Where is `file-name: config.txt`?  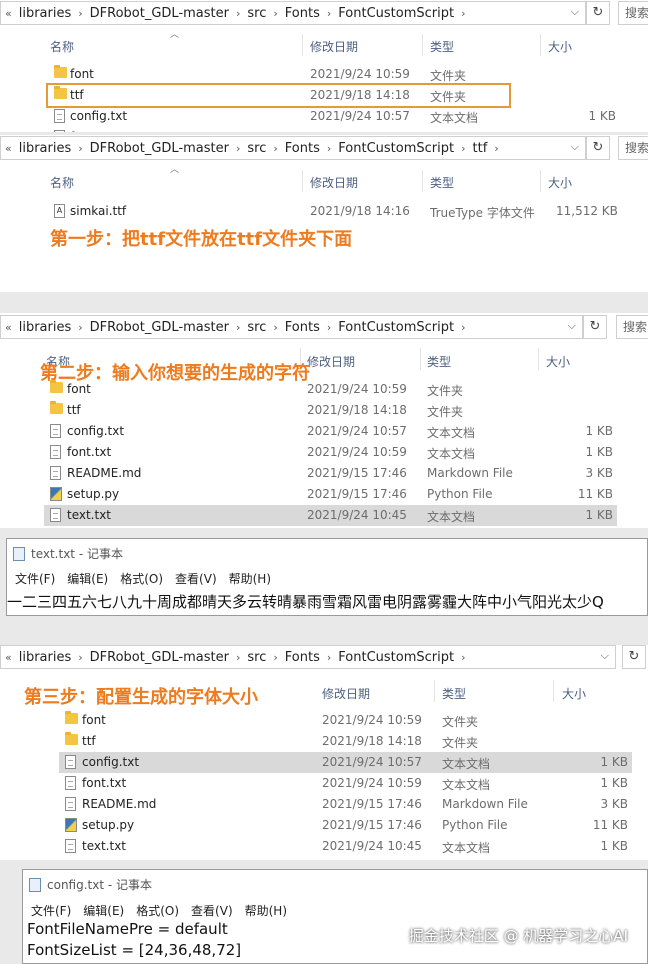 file-name: config.txt is located at coordinates (99, 116).